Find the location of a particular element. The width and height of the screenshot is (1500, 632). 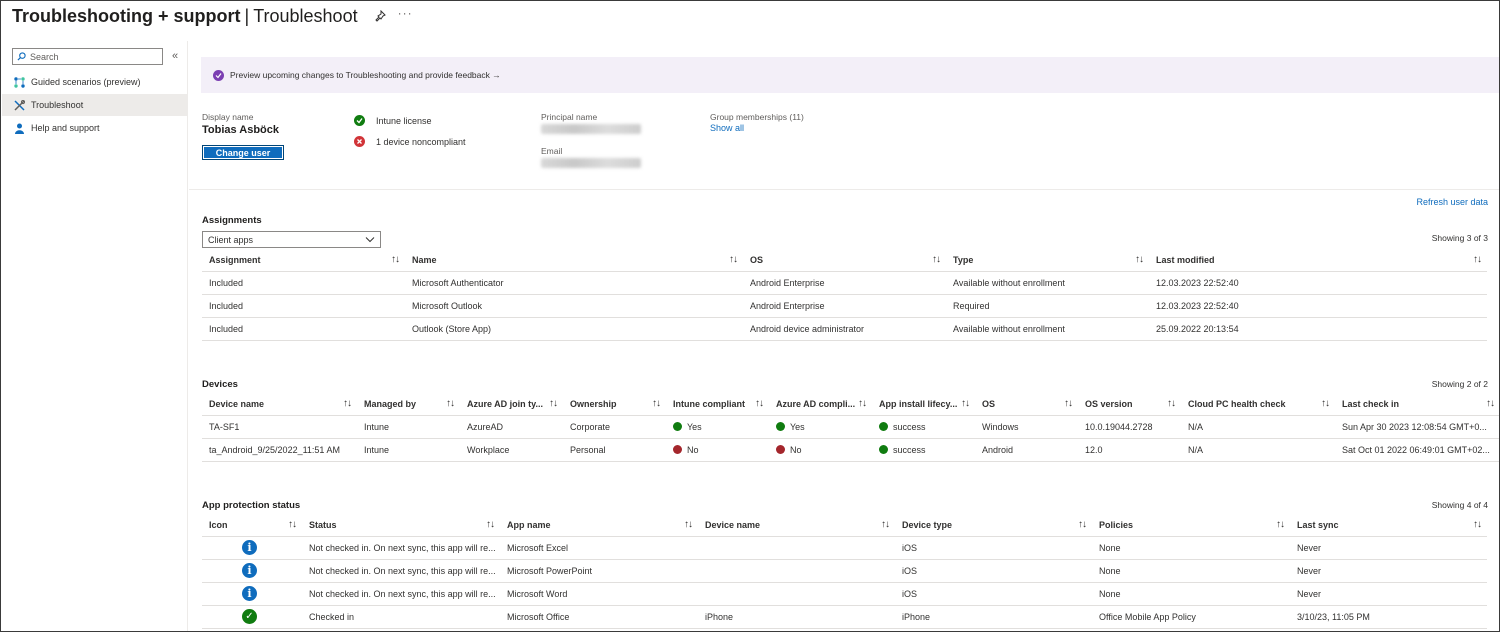

guided-scenarios-icon is located at coordinates (19, 82).